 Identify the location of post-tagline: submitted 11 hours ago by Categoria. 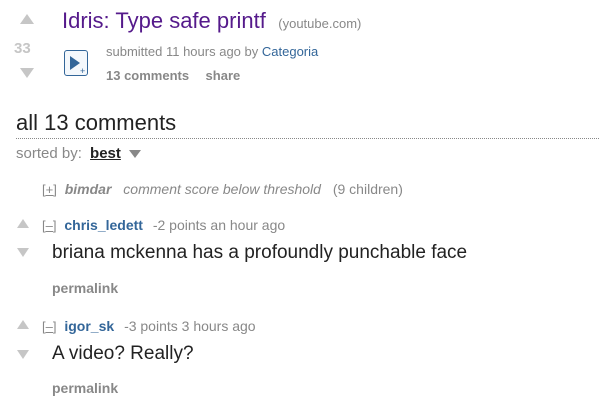
(212, 51).